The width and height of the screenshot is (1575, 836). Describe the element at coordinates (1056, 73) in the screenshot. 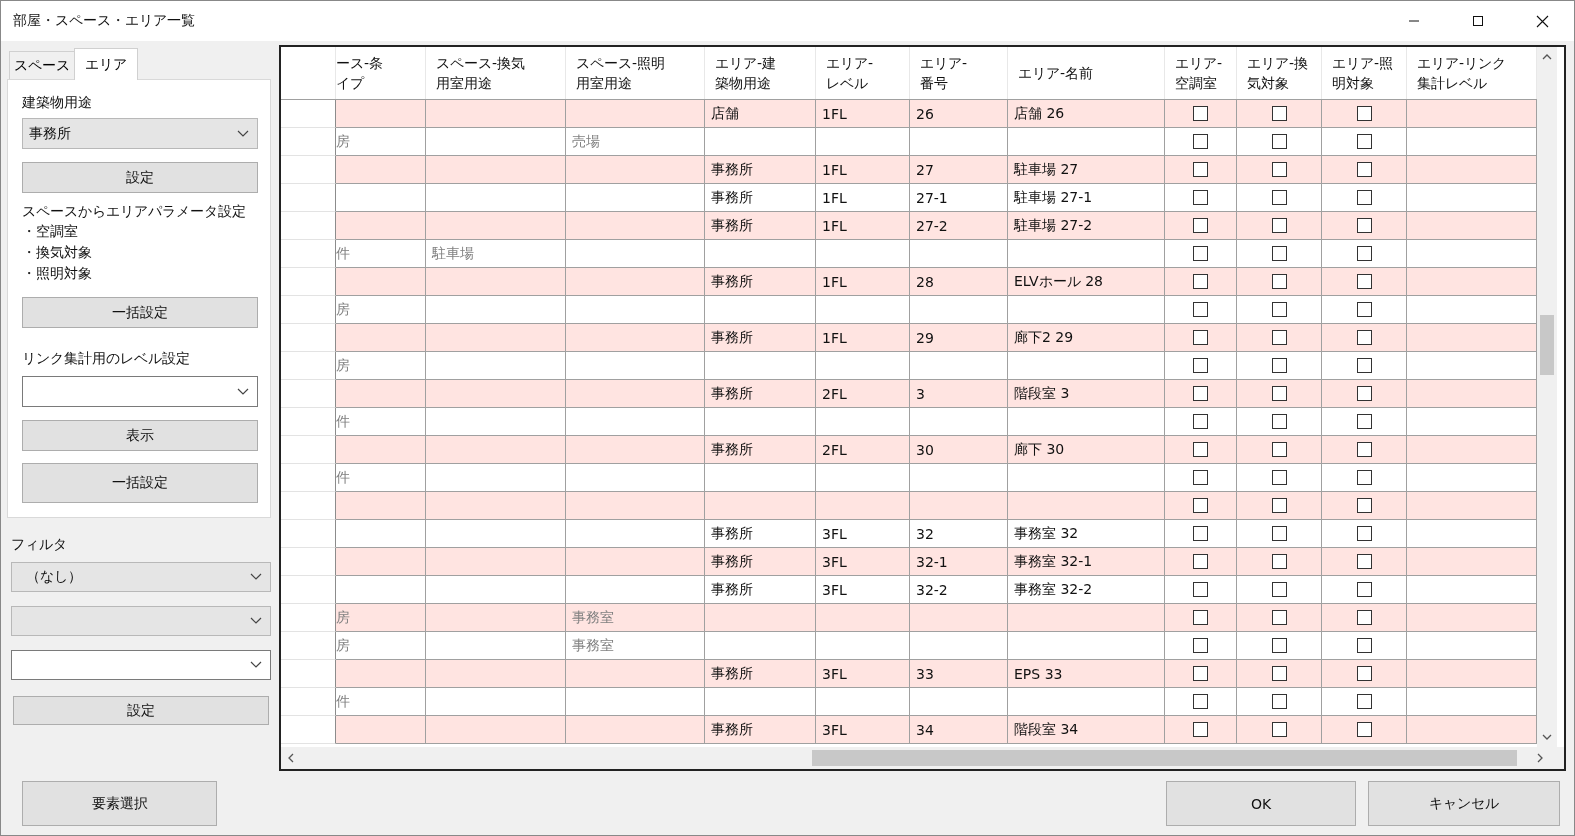

I see `column-header: エリア-名前` at that location.